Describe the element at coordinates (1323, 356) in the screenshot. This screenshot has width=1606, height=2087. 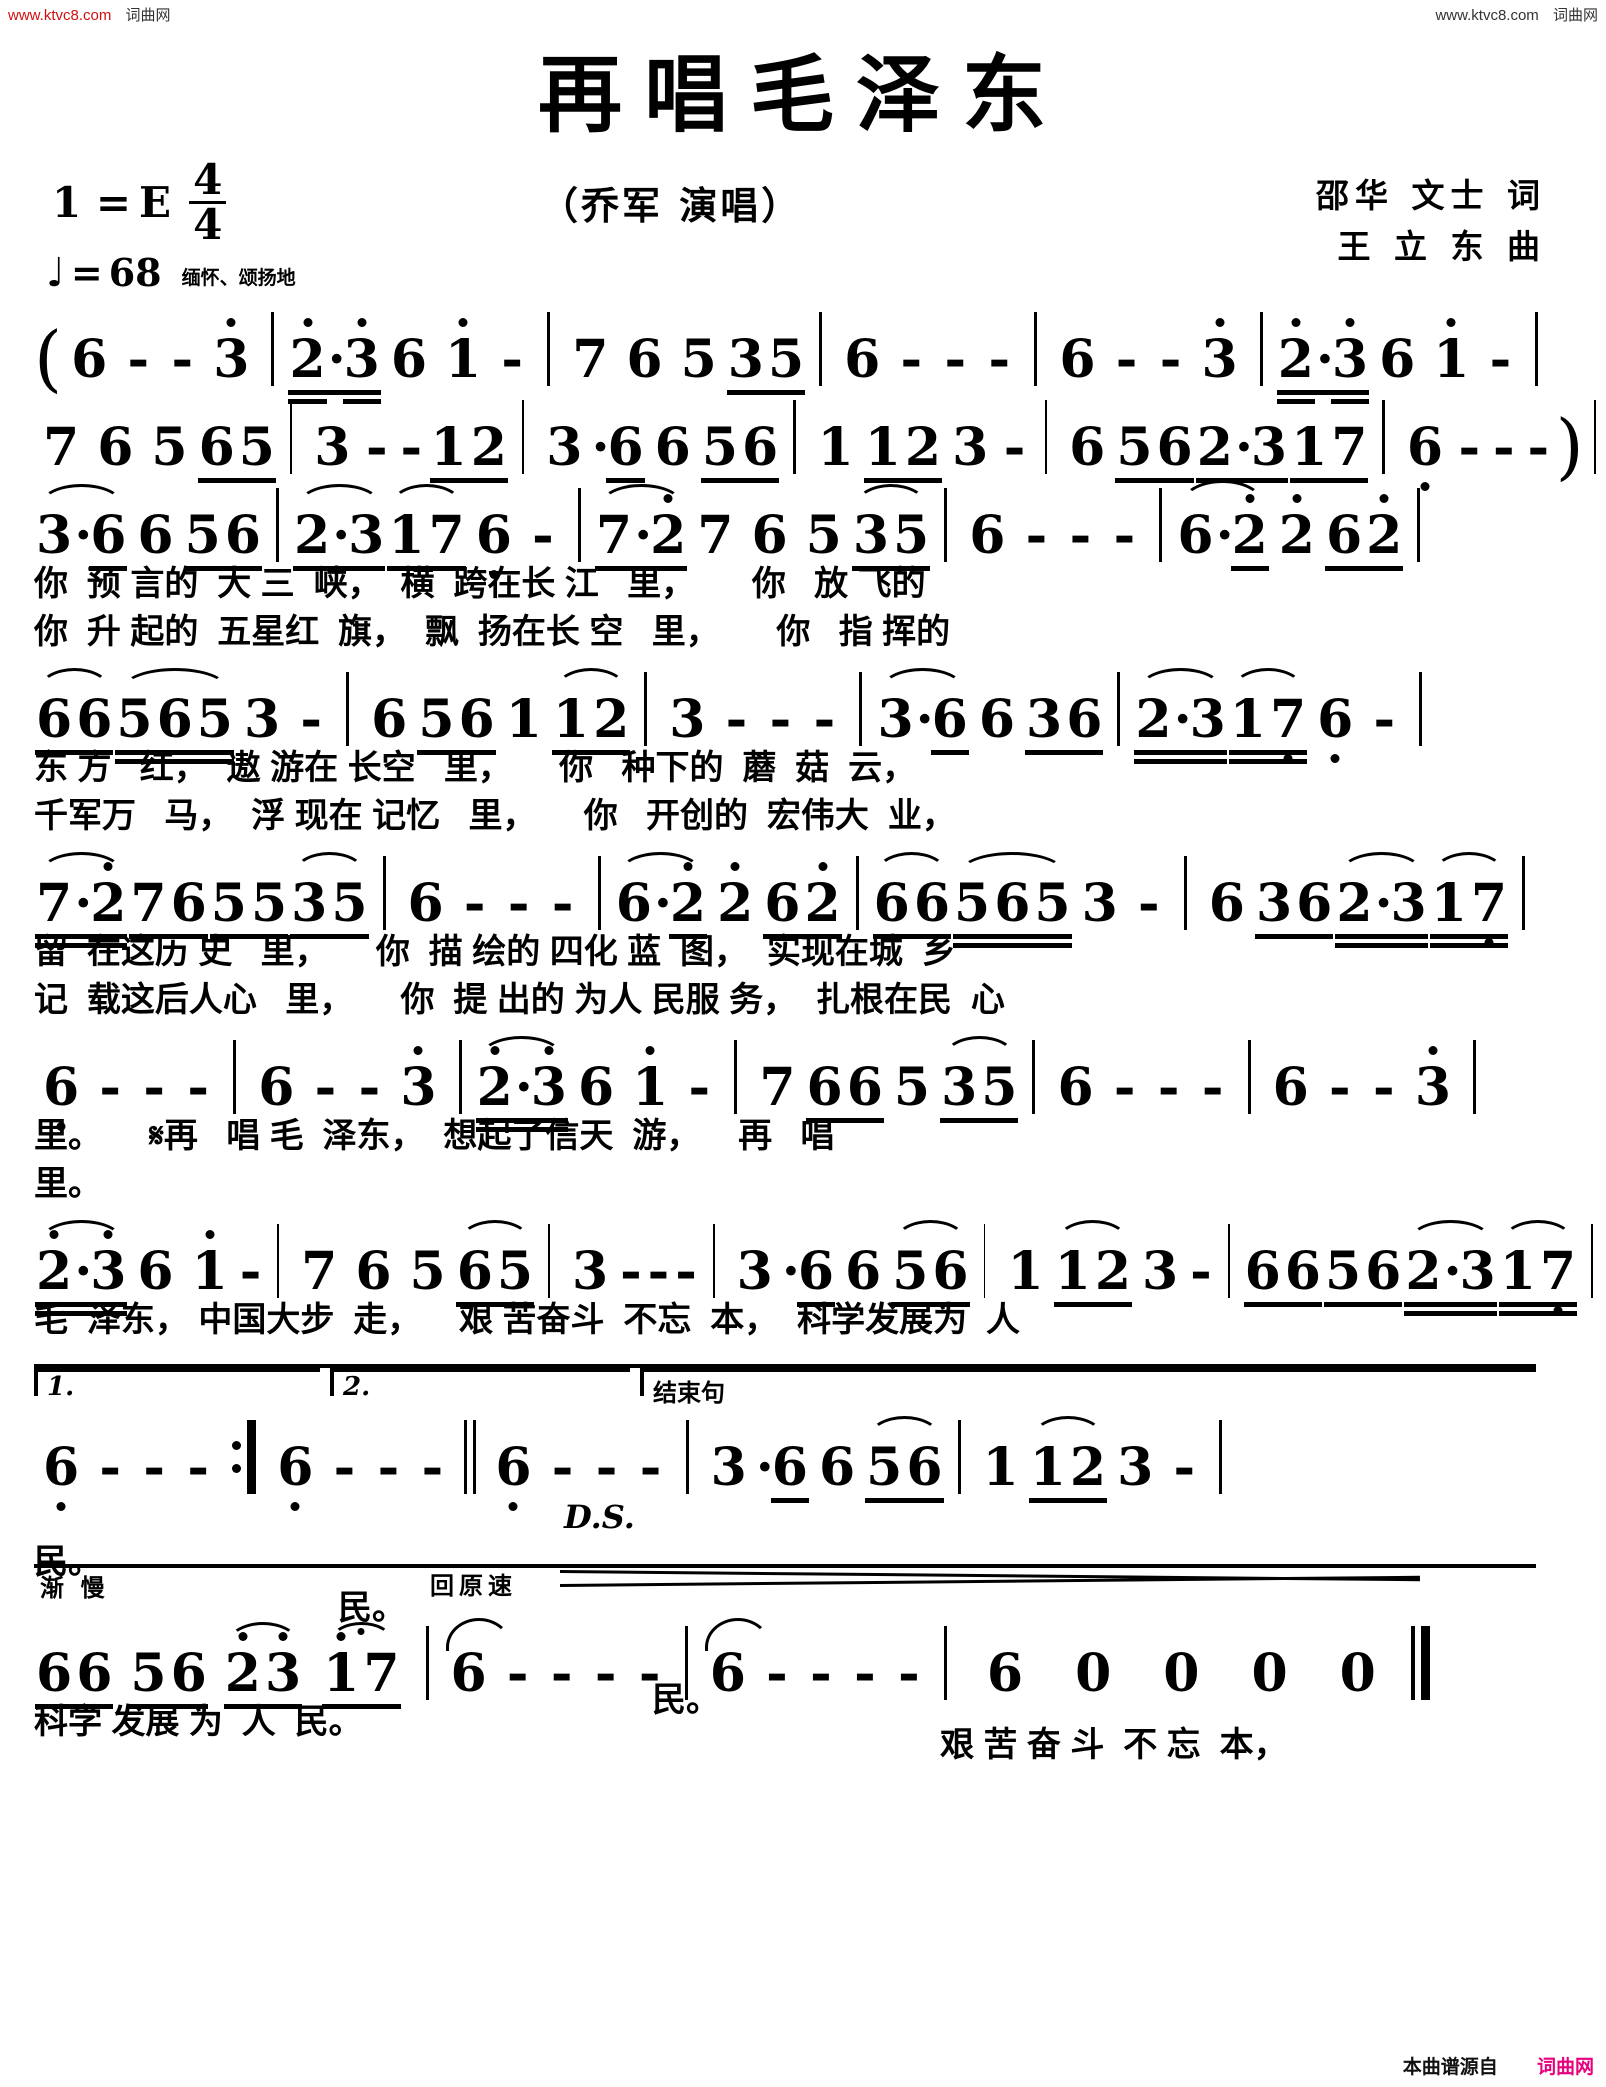
I see `beamed-group: 2·3` at that location.